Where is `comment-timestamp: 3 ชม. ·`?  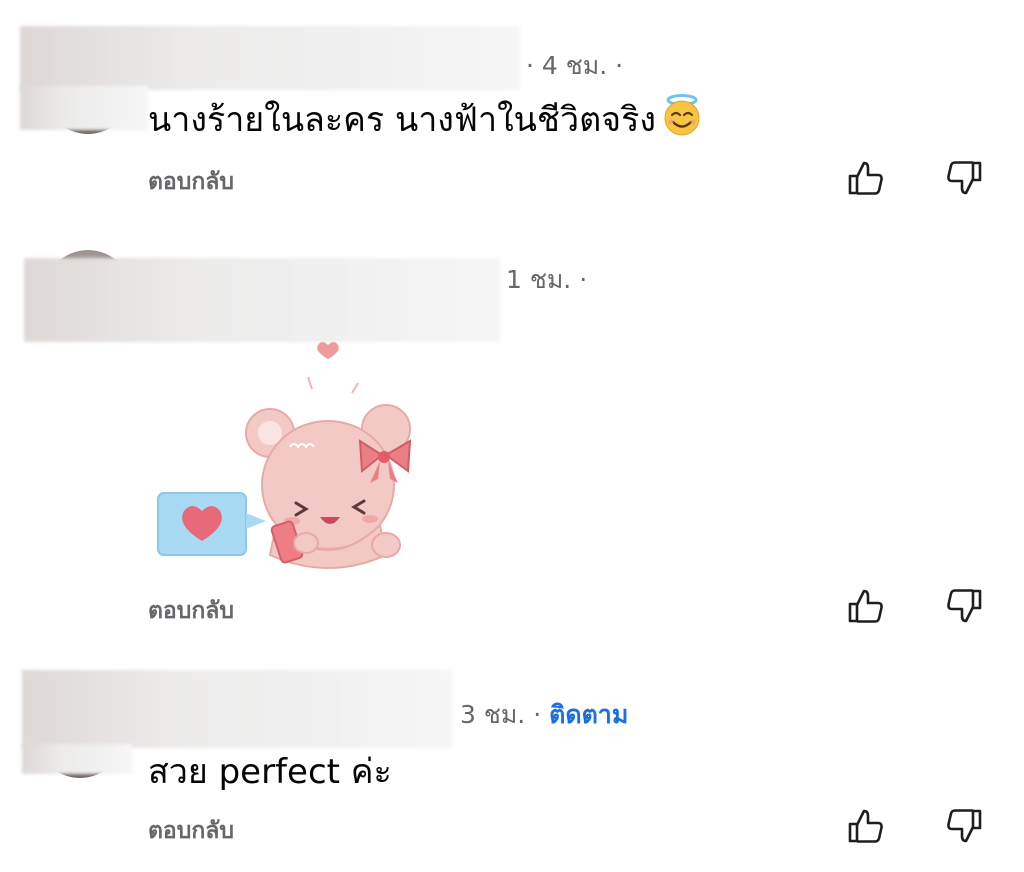
comment-timestamp: 3 ชม. · is located at coordinates (501, 714).